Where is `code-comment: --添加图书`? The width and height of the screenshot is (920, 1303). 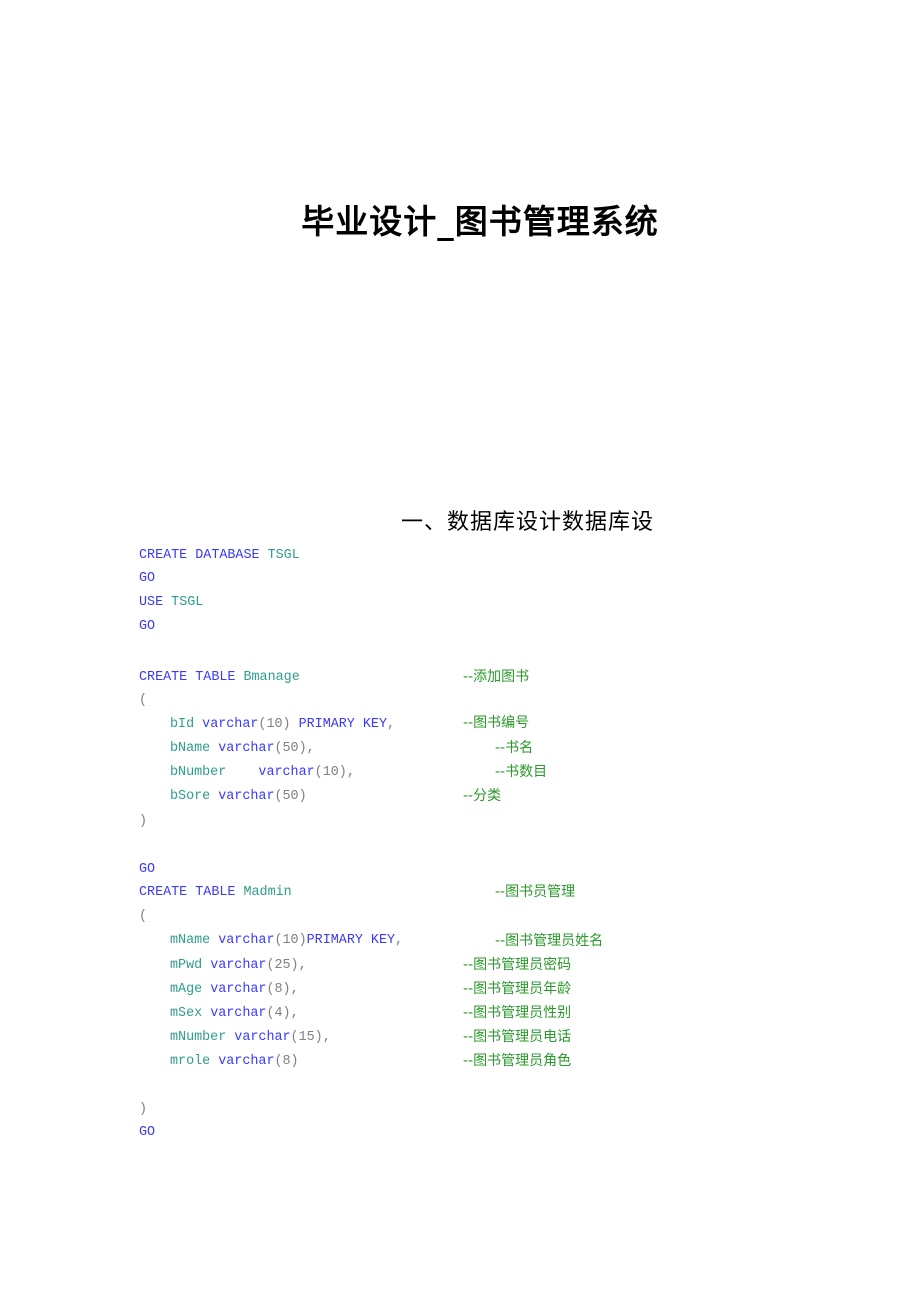 code-comment: --添加图书 is located at coordinates (496, 677).